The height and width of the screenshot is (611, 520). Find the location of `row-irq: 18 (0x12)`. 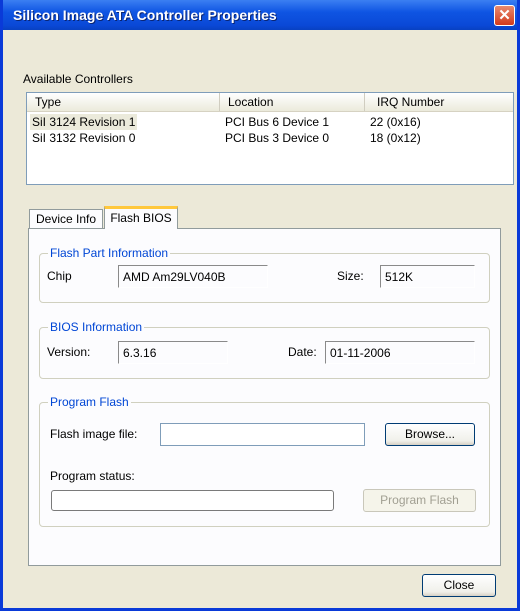

row-irq: 18 (0x12) is located at coordinates (395, 138).